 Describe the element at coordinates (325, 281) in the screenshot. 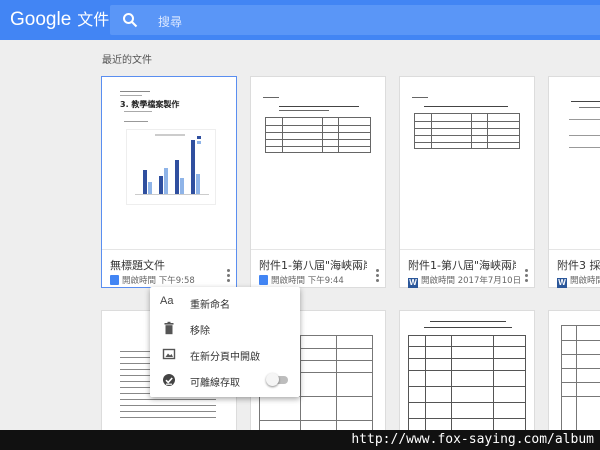

I see `opened-time: 下午9:44` at that location.